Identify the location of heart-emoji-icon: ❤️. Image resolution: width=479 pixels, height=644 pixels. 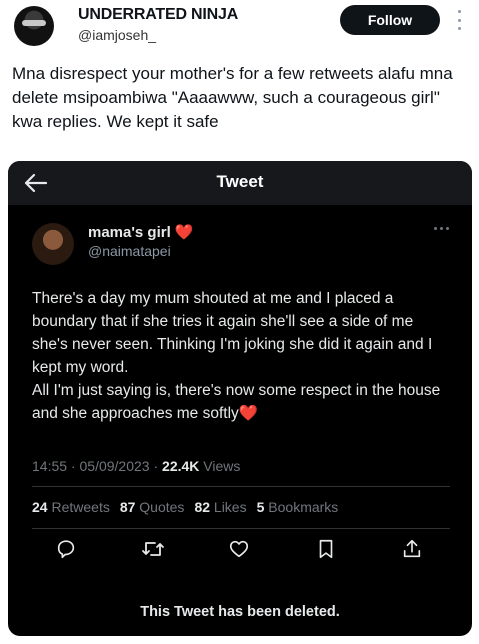
(184, 232).